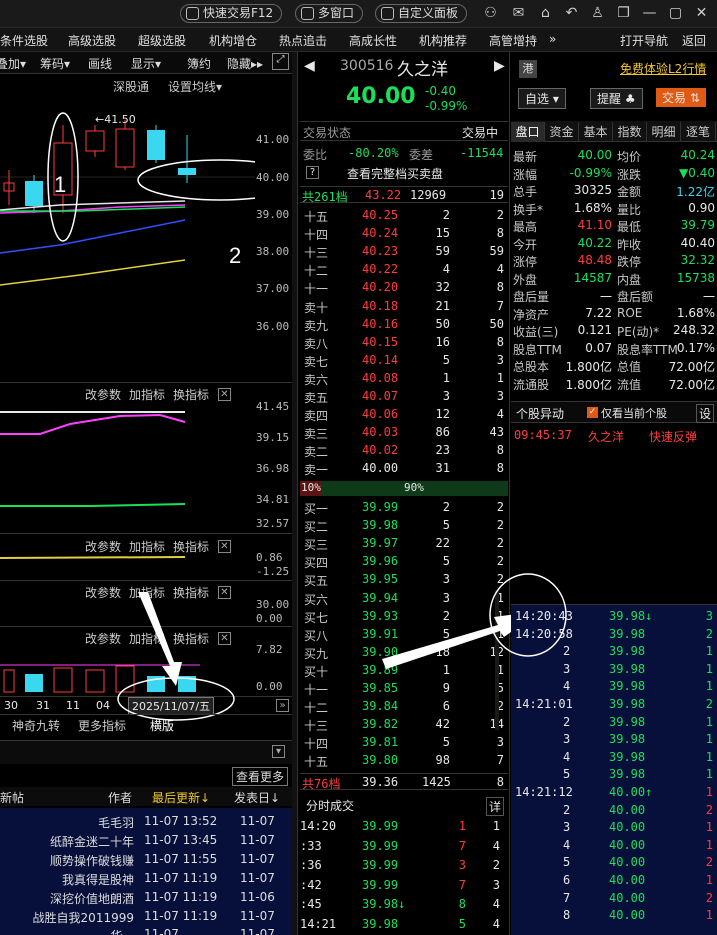 The height and width of the screenshot is (935, 717). I want to click on alert-event: 快速反弹, so click(673, 436).